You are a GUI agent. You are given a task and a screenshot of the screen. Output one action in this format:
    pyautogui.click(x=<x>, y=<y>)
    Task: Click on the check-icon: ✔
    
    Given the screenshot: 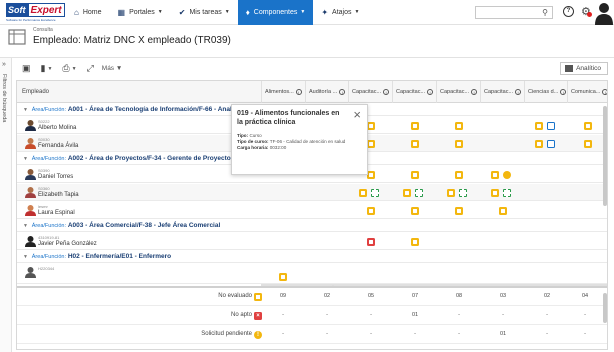 What is the action you would take?
    pyautogui.click(x=182, y=12)
    